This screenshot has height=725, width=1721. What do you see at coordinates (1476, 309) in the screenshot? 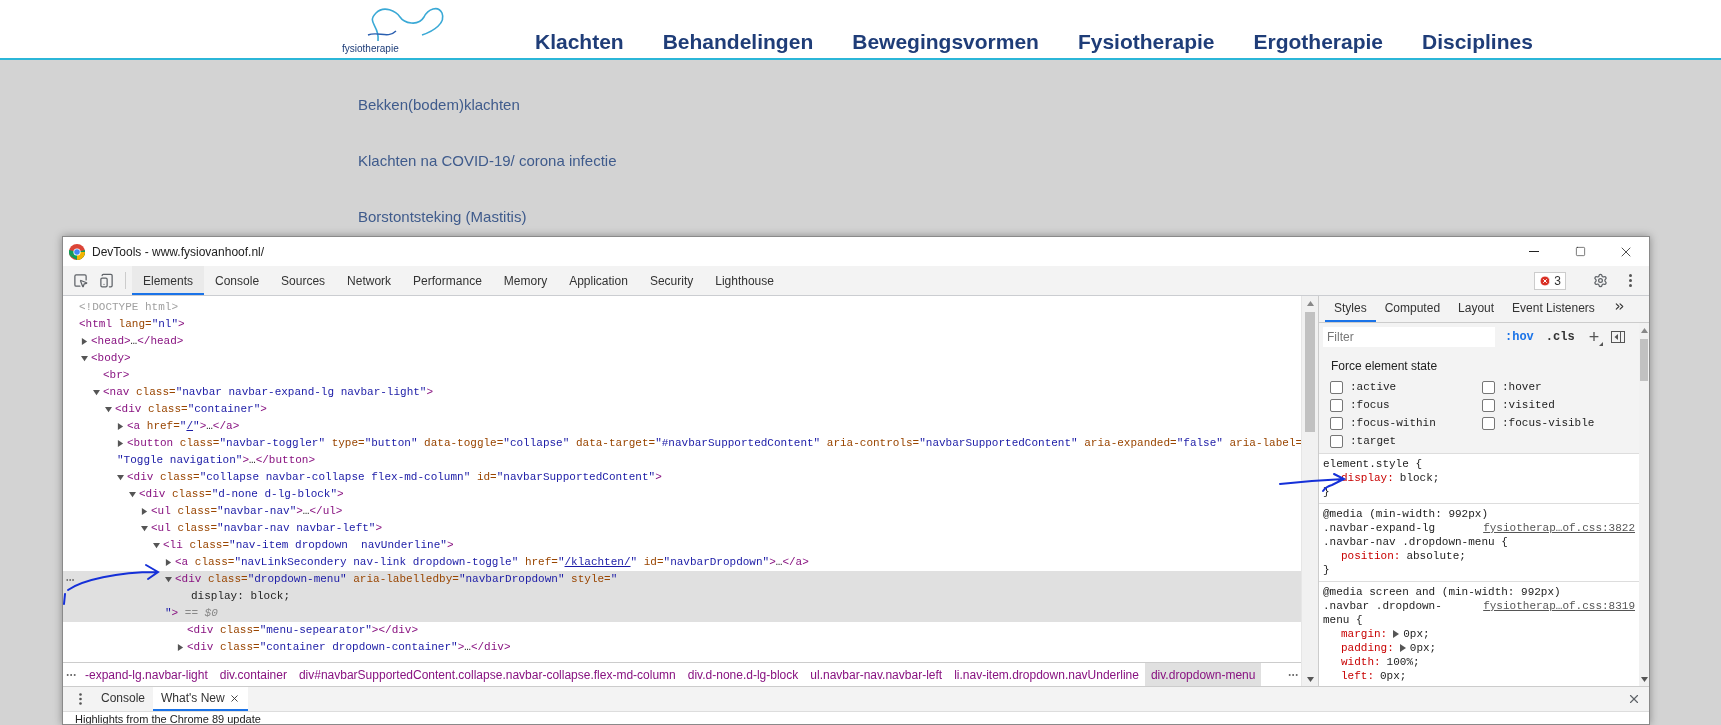
I see `sidebar-tab: Layout` at bounding box center [1476, 309].